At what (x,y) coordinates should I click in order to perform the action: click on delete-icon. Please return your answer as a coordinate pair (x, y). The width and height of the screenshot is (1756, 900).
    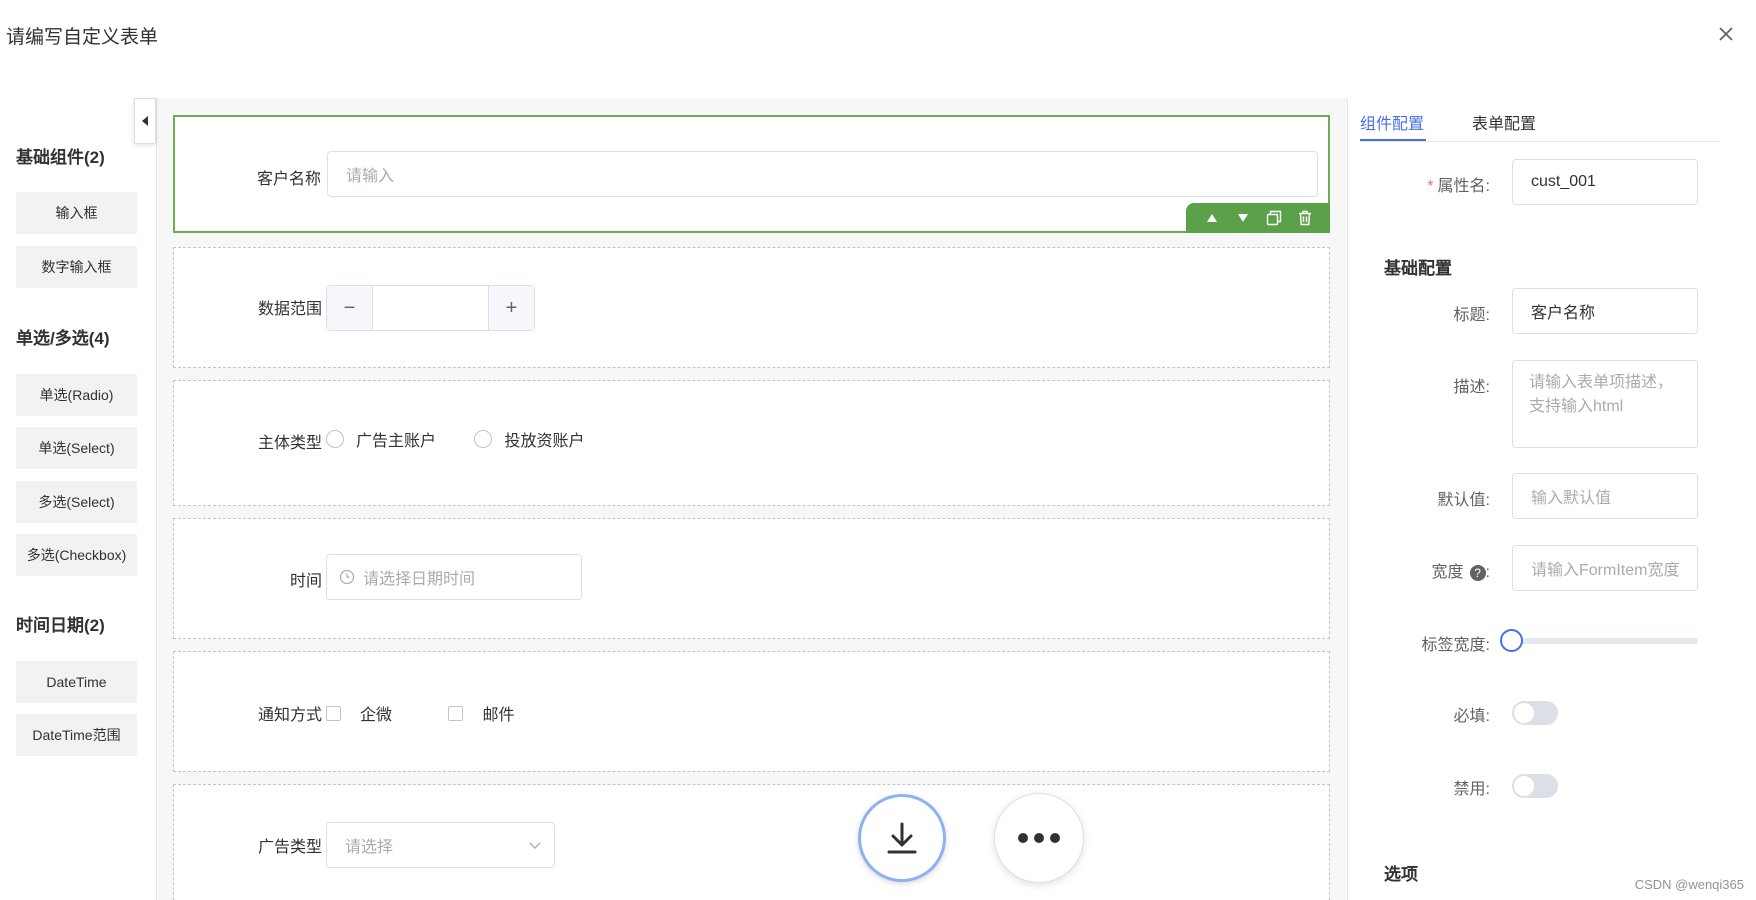
    Looking at the image, I should click on (1305, 218).